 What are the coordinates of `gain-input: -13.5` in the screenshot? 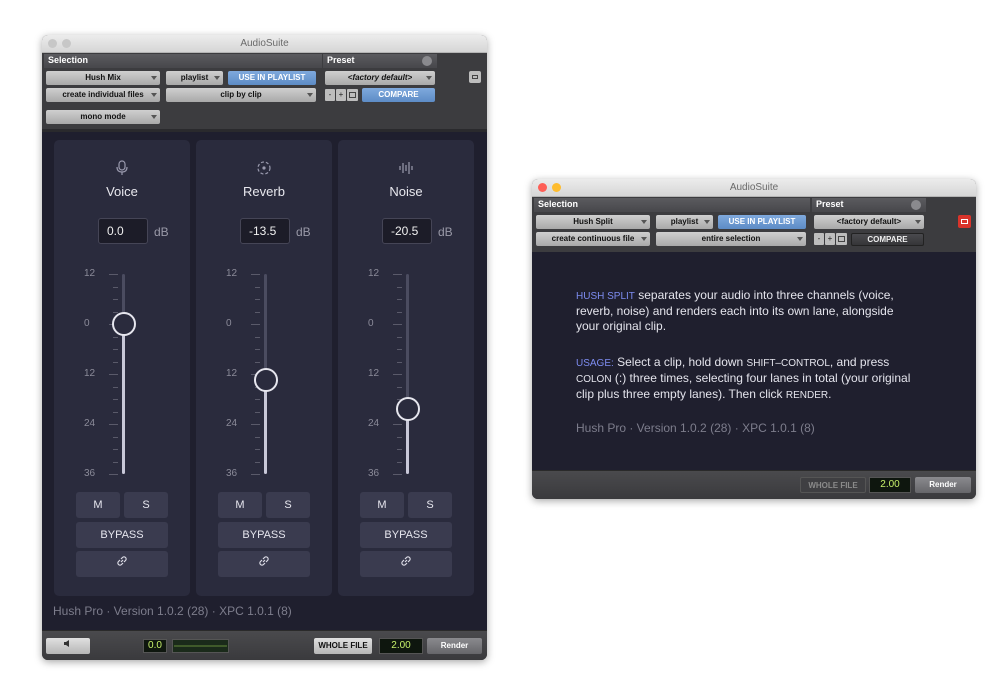 It's located at (265, 231).